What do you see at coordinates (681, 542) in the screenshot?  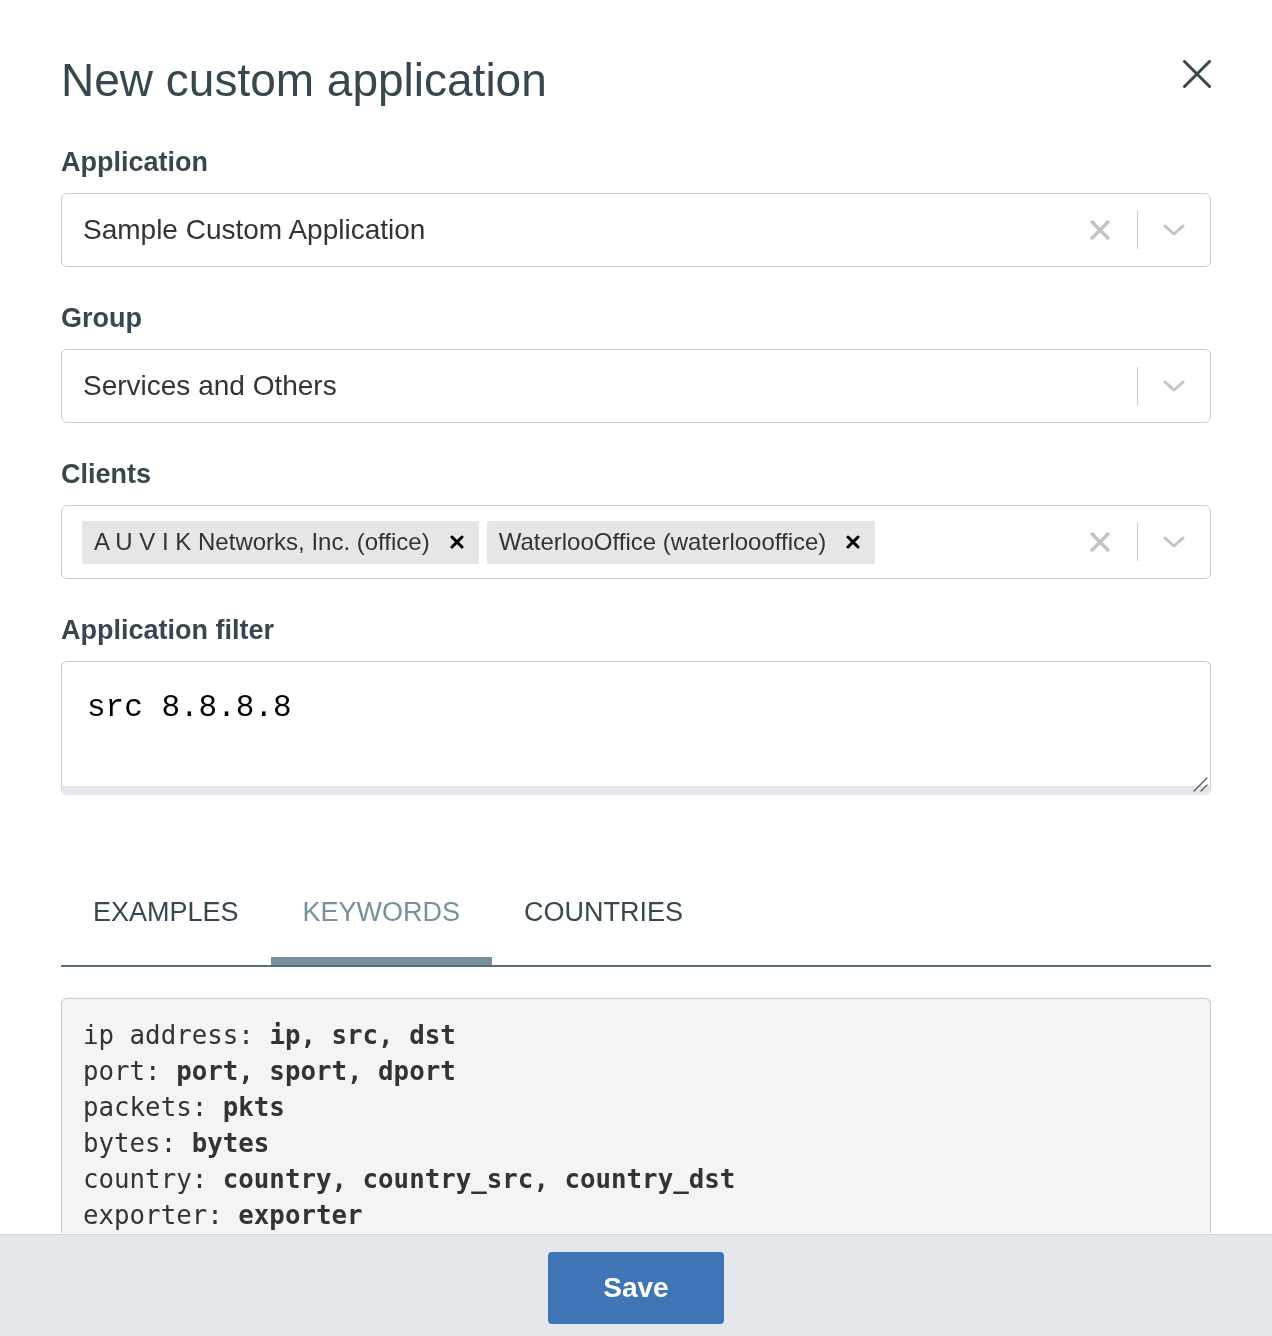 I see `client-tag: WaterlooOffice (waterloooffice)` at bounding box center [681, 542].